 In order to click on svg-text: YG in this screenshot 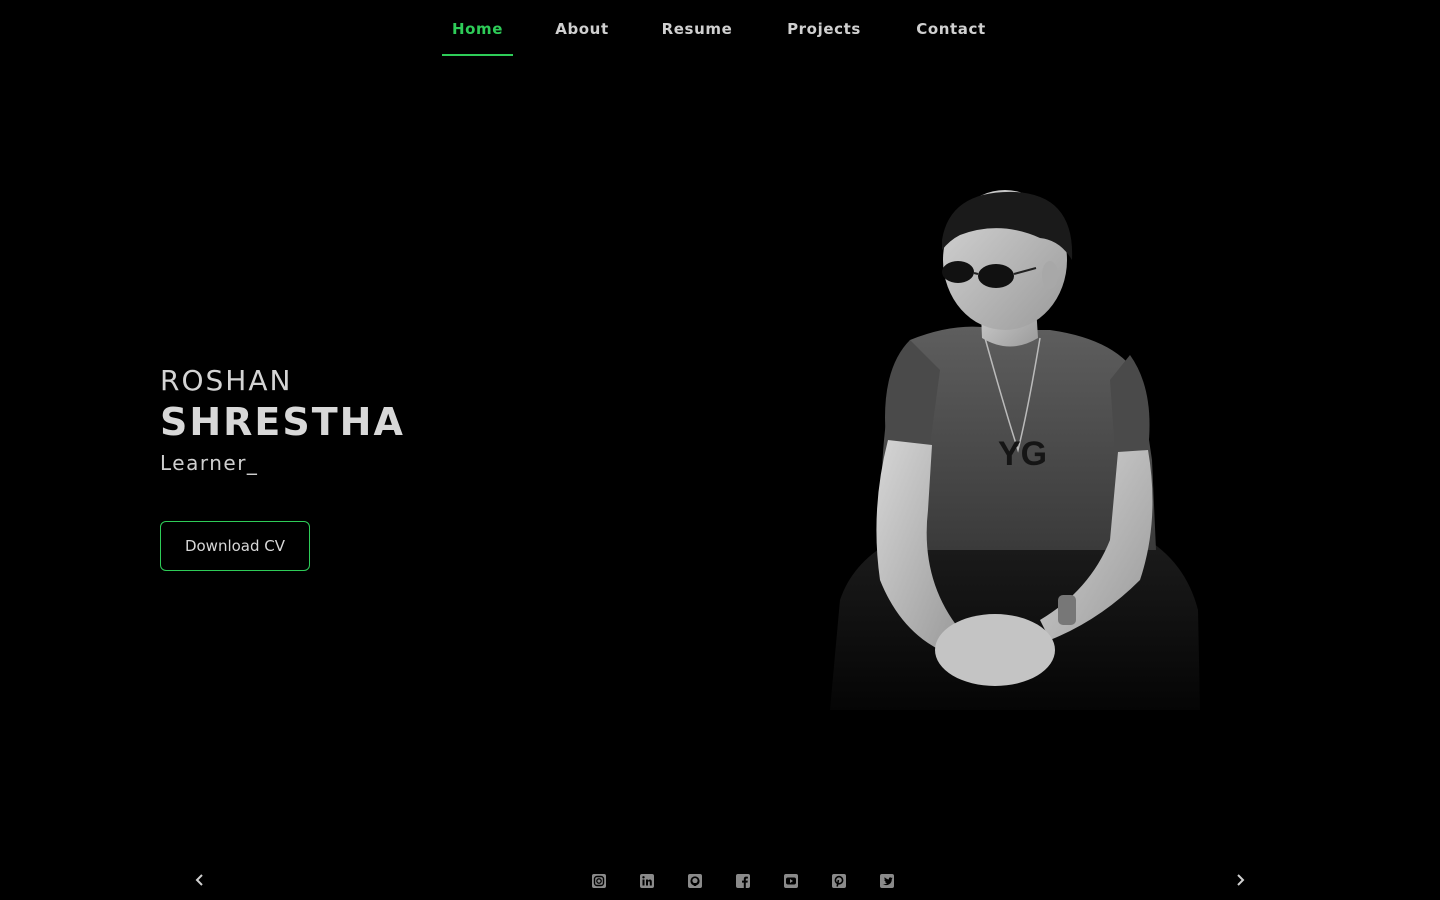, I will do `click(1022, 454)`.